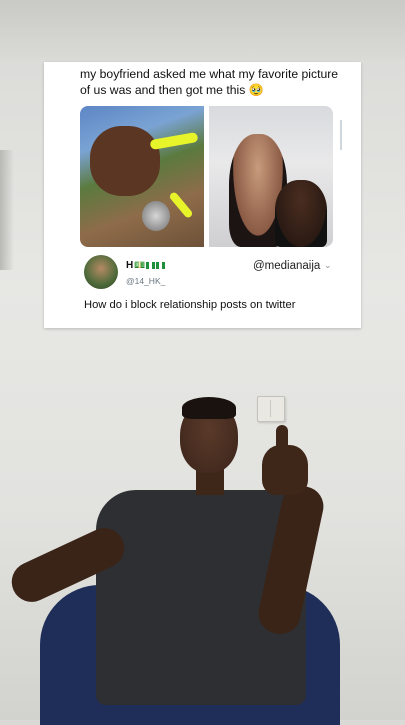  Describe the element at coordinates (209, 408) in the screenshot. I see `person-hair` at that location.